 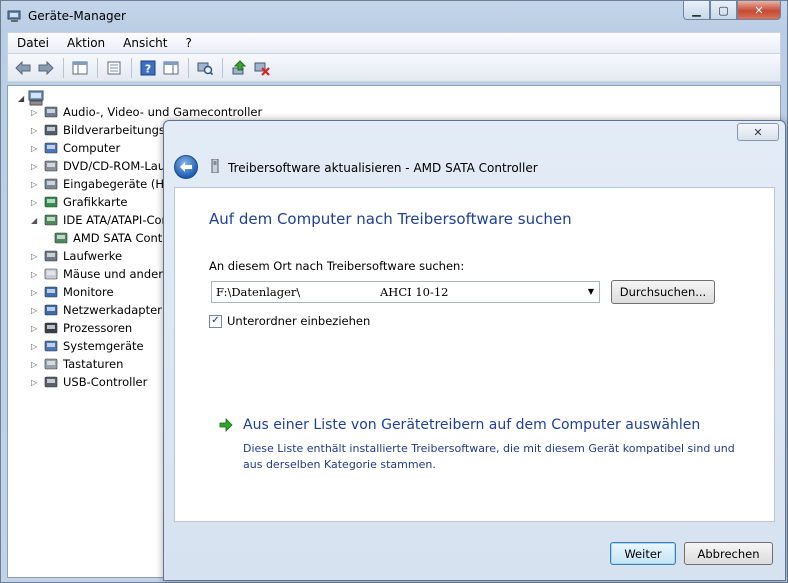 I want to click on sata-controller-icon, so click(x=61, y=238).